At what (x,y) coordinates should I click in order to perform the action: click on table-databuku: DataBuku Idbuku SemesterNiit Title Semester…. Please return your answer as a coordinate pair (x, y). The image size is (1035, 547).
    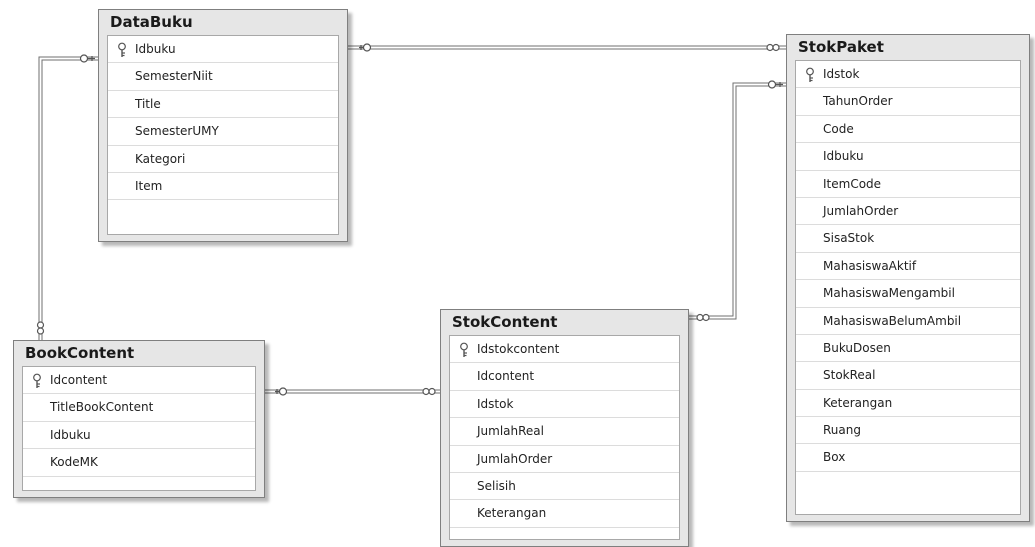
    Looking at the image, I should click on (223, 125).